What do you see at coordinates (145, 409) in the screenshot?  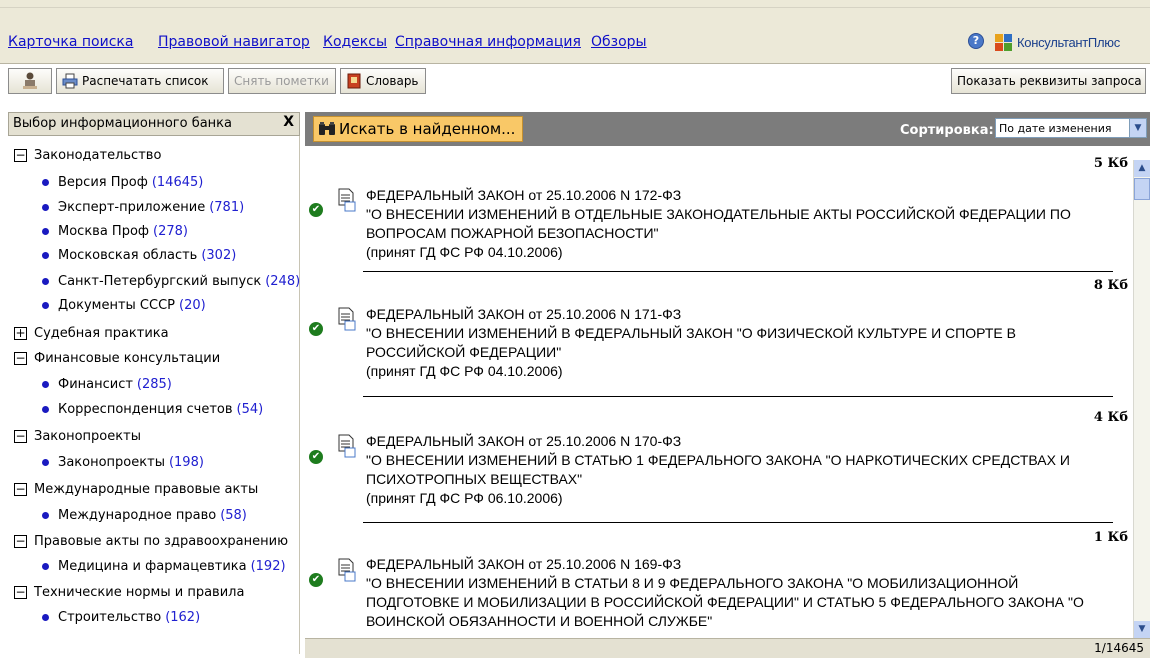 I see `tree-item-label: Корреспонденция счетов` at bounding box center [145, 409].